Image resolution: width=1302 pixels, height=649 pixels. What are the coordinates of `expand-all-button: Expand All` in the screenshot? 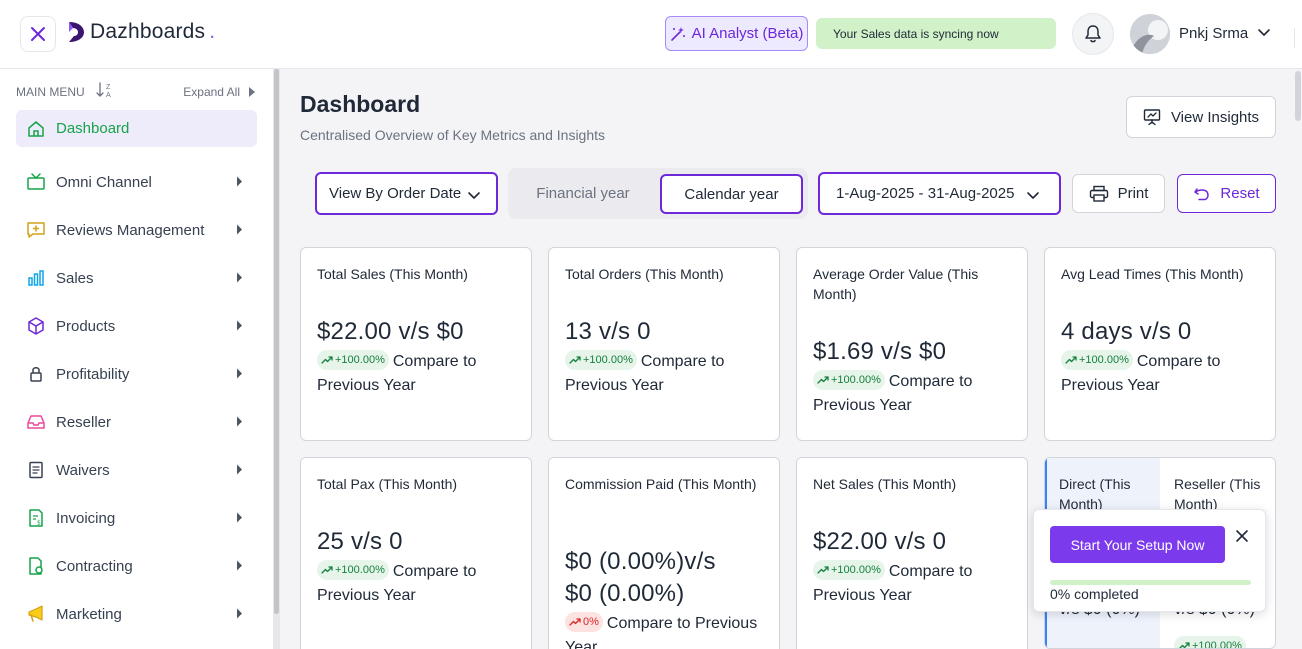 It's located at (219, 92).